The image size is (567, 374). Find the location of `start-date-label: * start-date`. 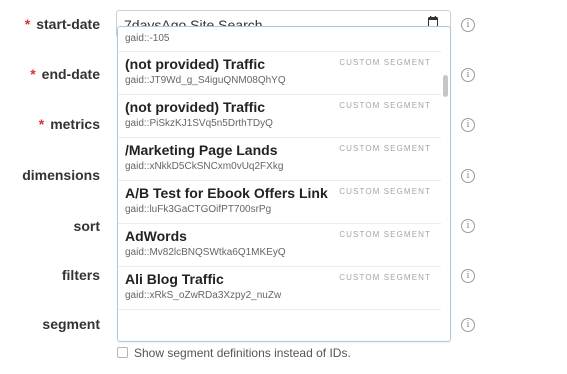

start-date-label: * start-date is located at coordinates (62, 24).